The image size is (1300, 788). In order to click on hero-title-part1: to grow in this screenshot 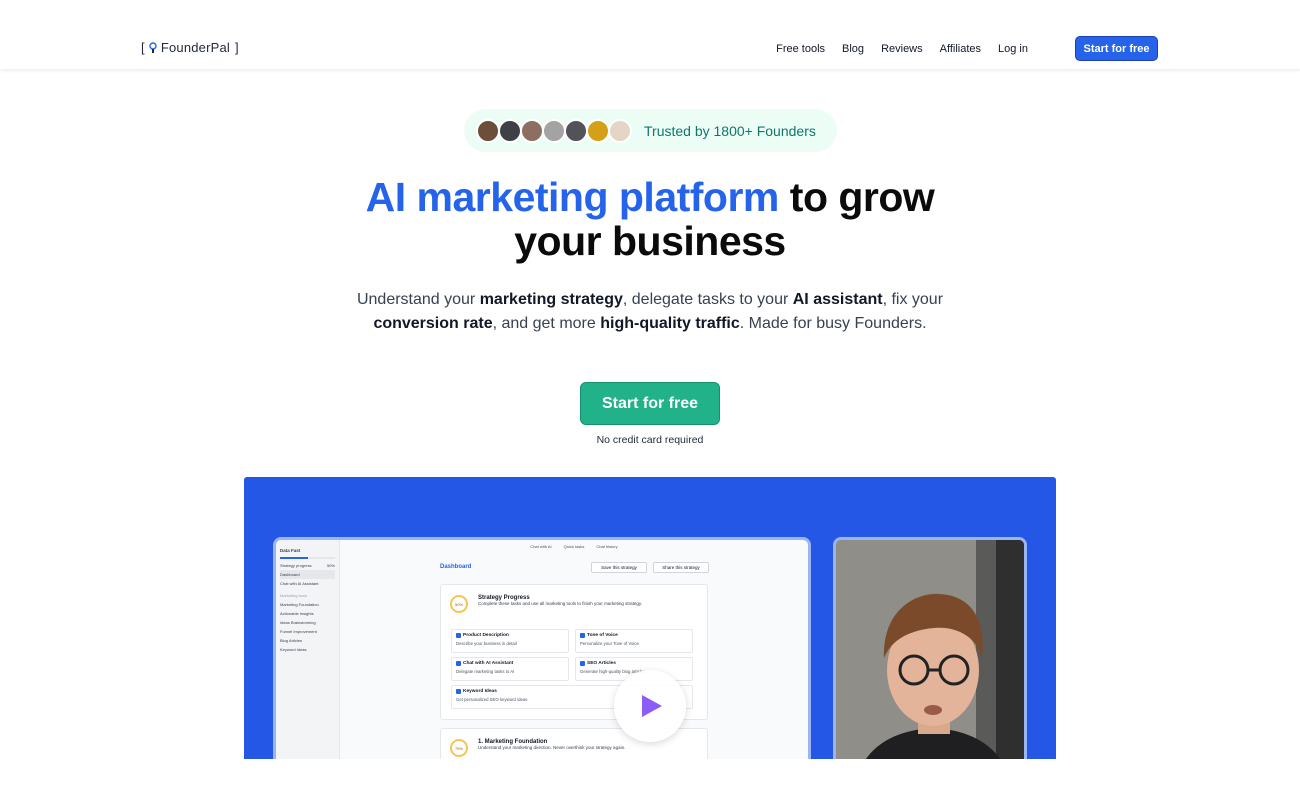, I will do `click(862, 197)`.